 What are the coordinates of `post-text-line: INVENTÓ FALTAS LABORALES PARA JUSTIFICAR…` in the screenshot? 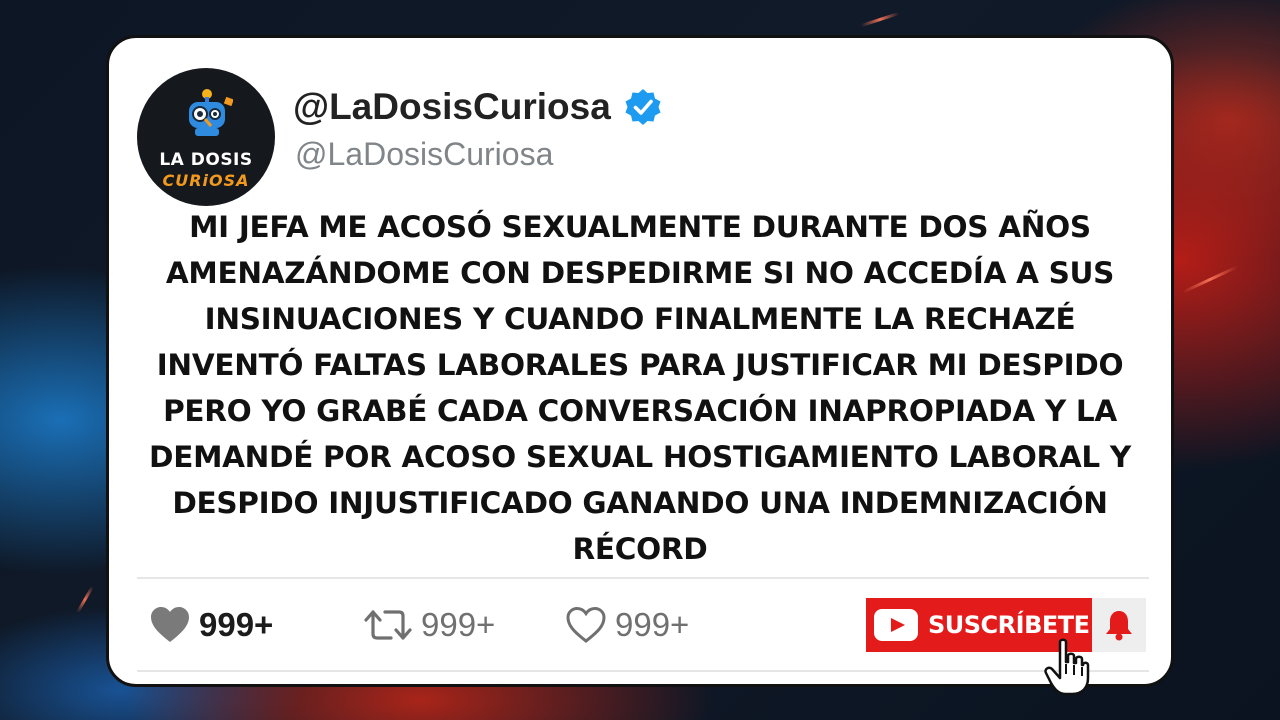 It's located at (640, 365).